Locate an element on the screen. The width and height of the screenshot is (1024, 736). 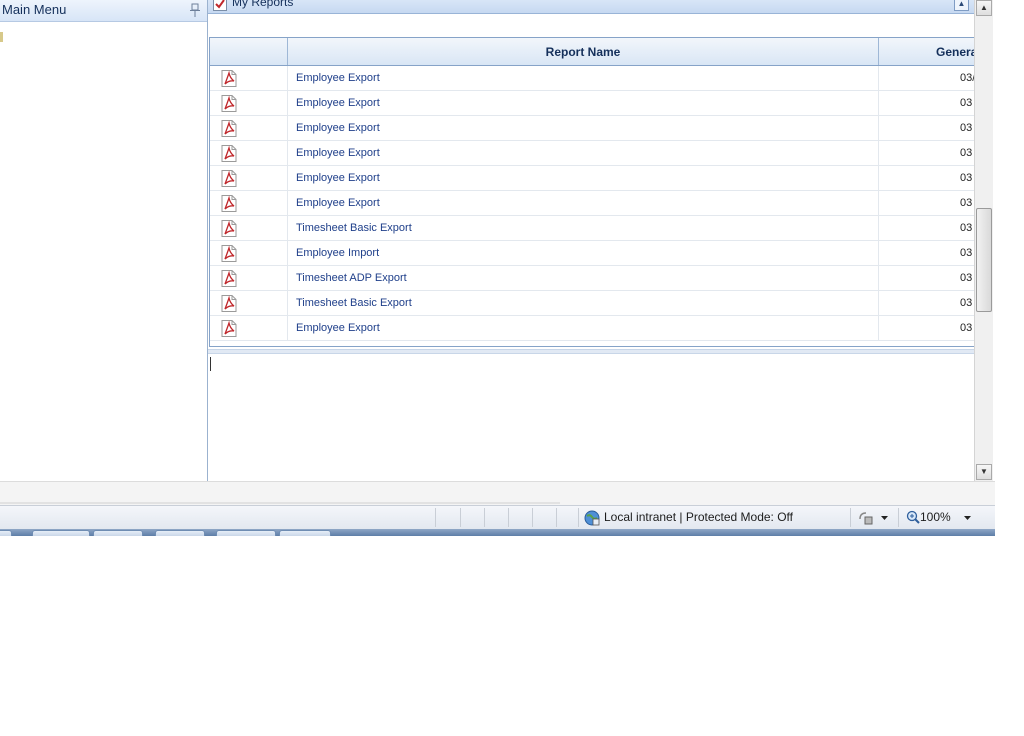
grid-header: Report Name Genera is located at coordinates (592, 52).